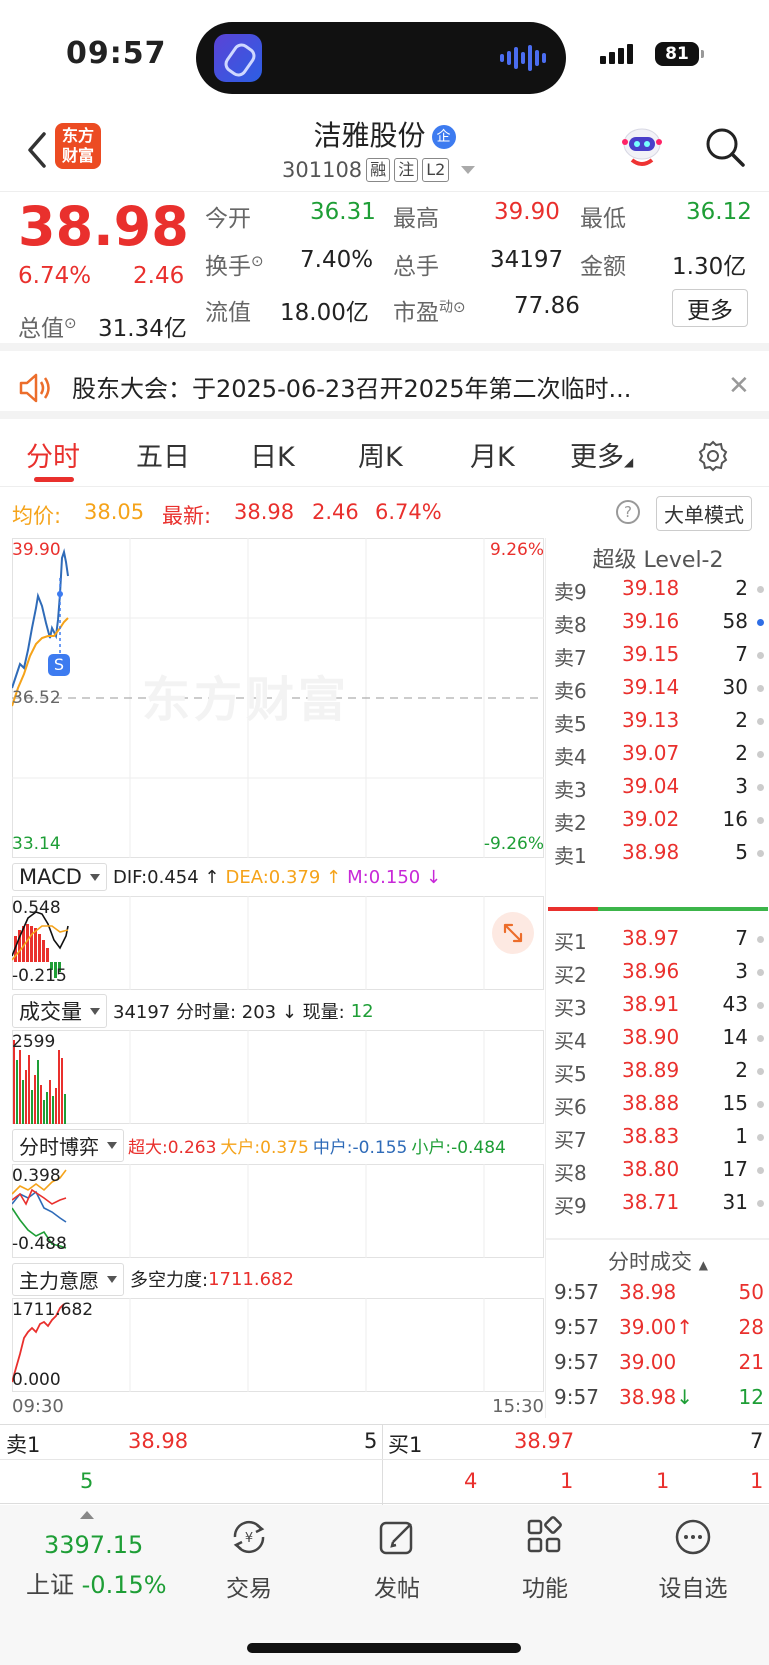 Image resolution: width=769 pixels, height=1665 pixels. Describe the element at coordinates (710, 308) in the screenshot. I see `more-button: 更多` at that location.